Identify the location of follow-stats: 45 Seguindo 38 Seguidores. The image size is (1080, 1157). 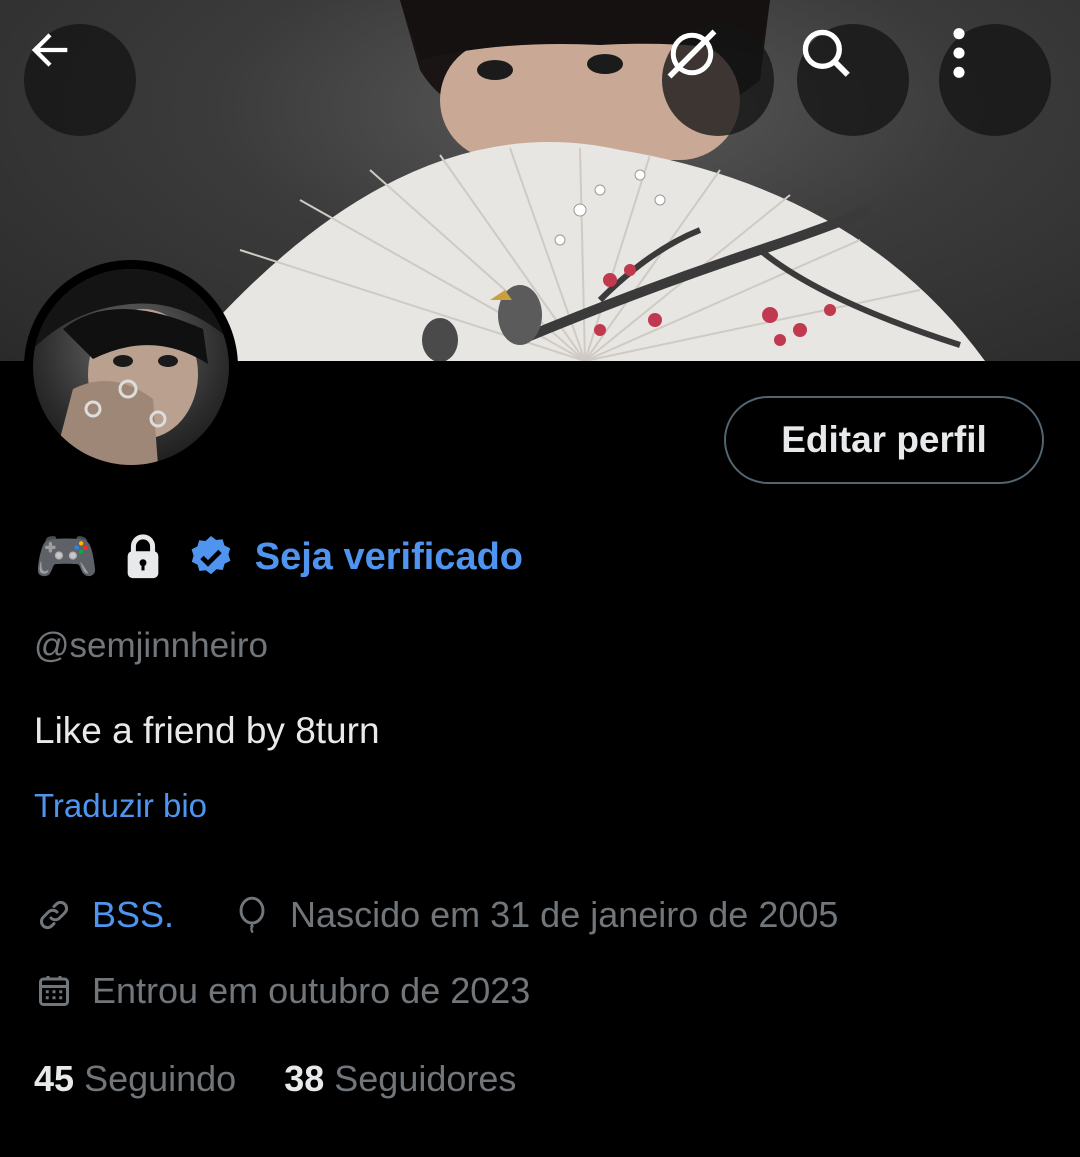
(299, 1079).